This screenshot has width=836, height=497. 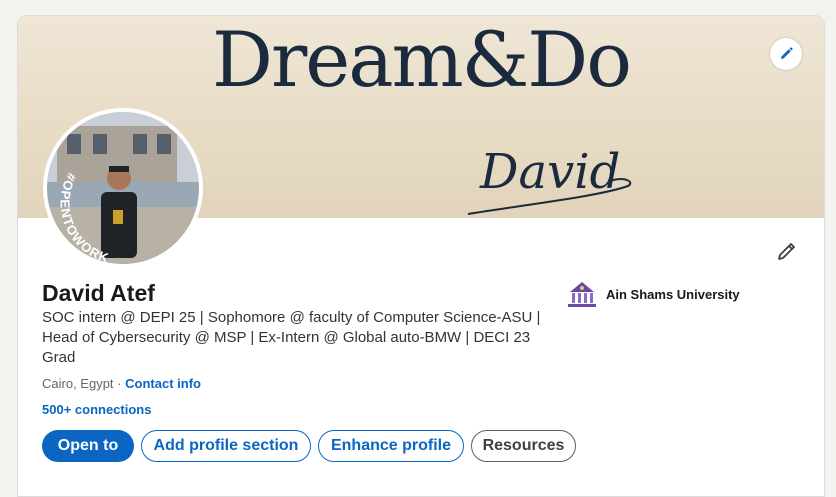 I want to click on profile-photo: #OPENTOWORK, so click(x=123, y=188).